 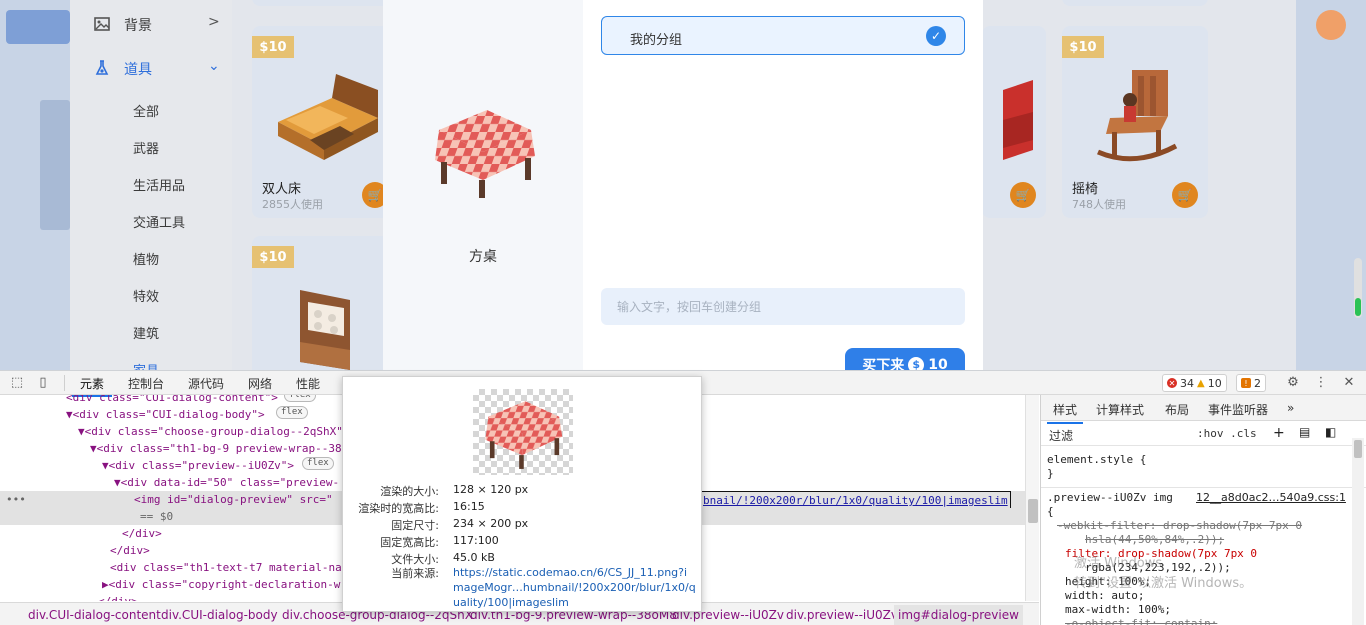 I want to click on square-table-thumbnail, so click(x=524, y=435).